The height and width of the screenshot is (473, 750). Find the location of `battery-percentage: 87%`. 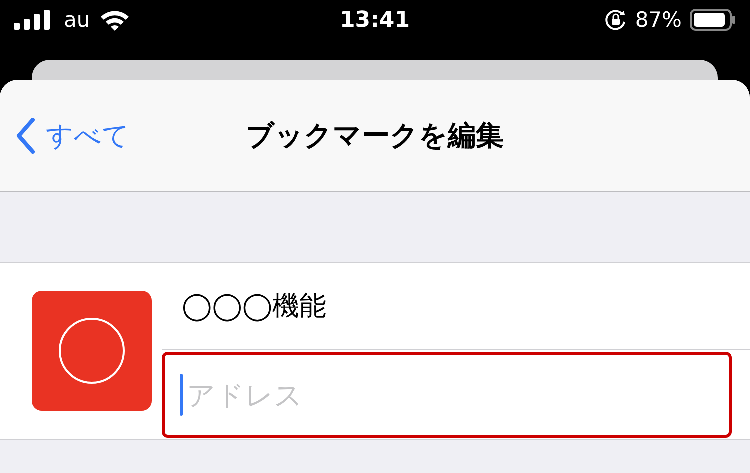

battery-percentage: 87% is located at coordinates (658, 20).